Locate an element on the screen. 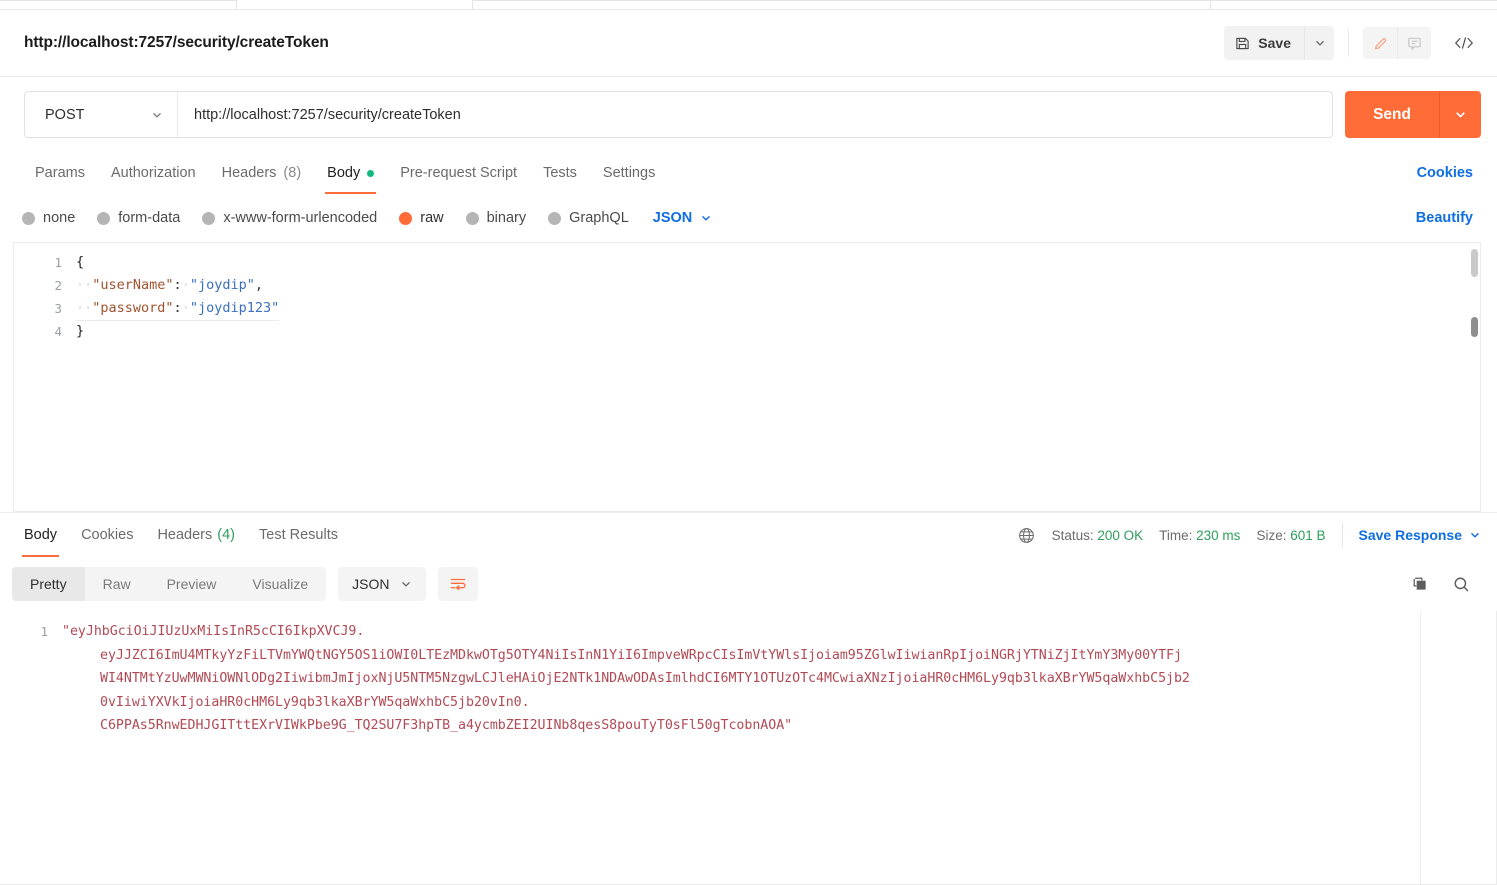 The image size is (1497, 885). beautify-link: Beautify is located at coordinates (1448, 218).